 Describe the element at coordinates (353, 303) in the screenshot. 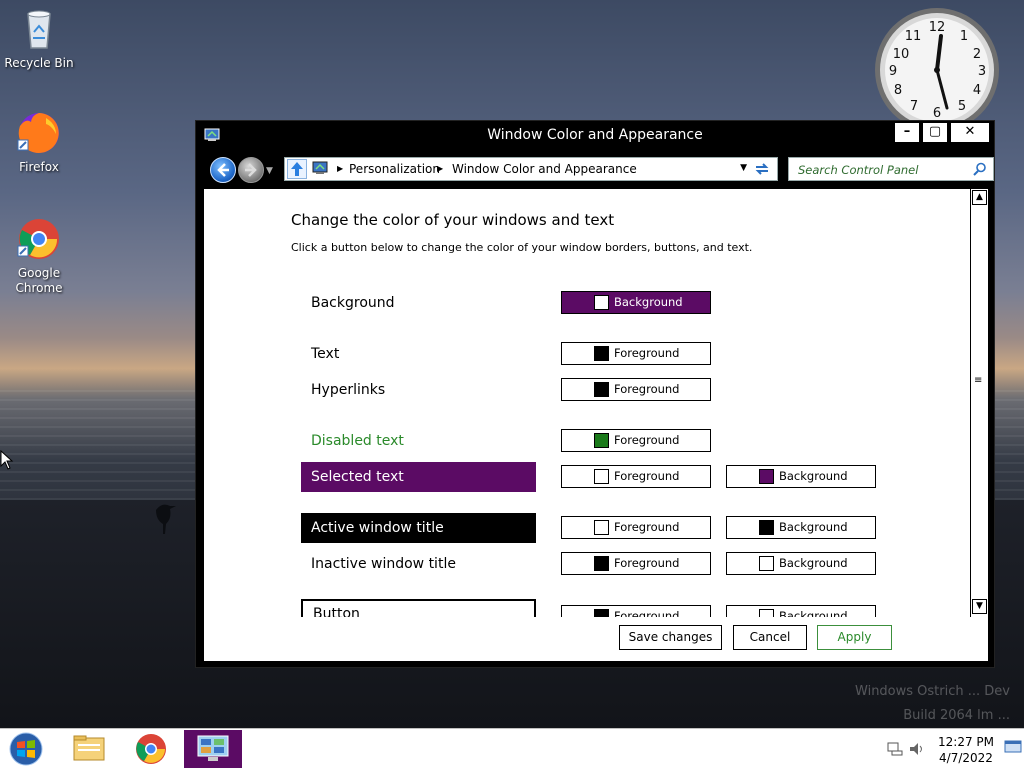

I see `row-label-background: Background` at that location.